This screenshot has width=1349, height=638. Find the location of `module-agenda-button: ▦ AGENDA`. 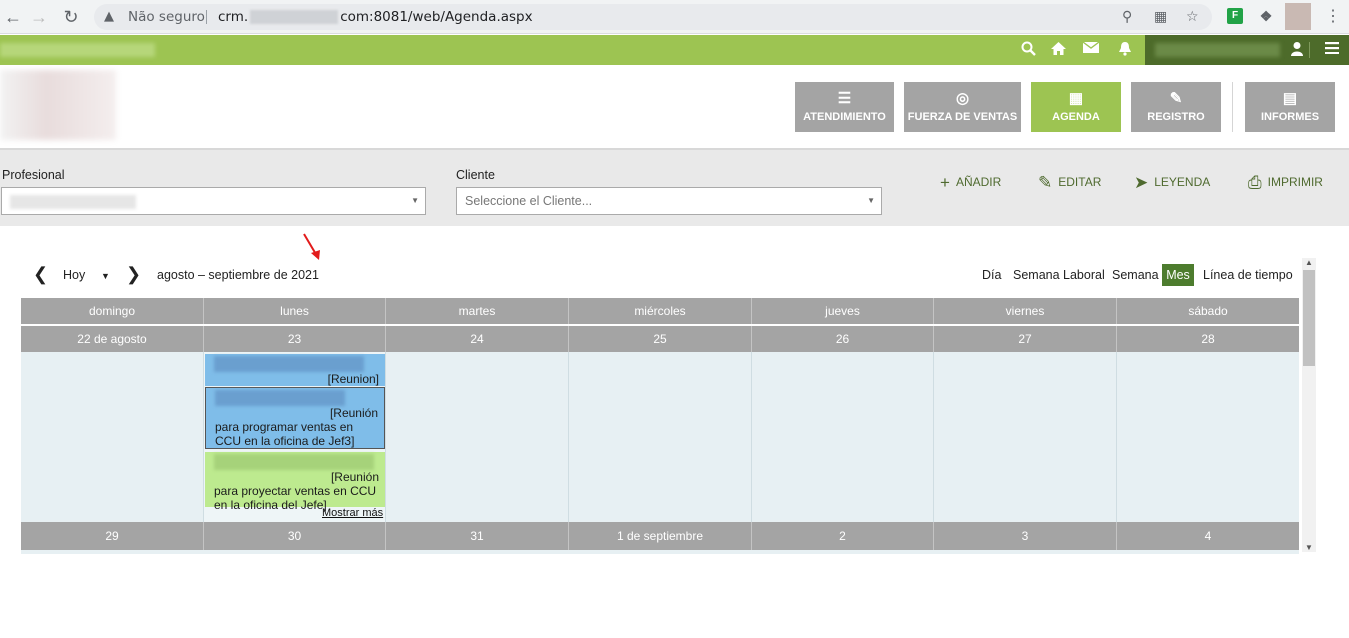

module-agenda-button: ▦ AGENDA is located at coordinates (1076, 107).